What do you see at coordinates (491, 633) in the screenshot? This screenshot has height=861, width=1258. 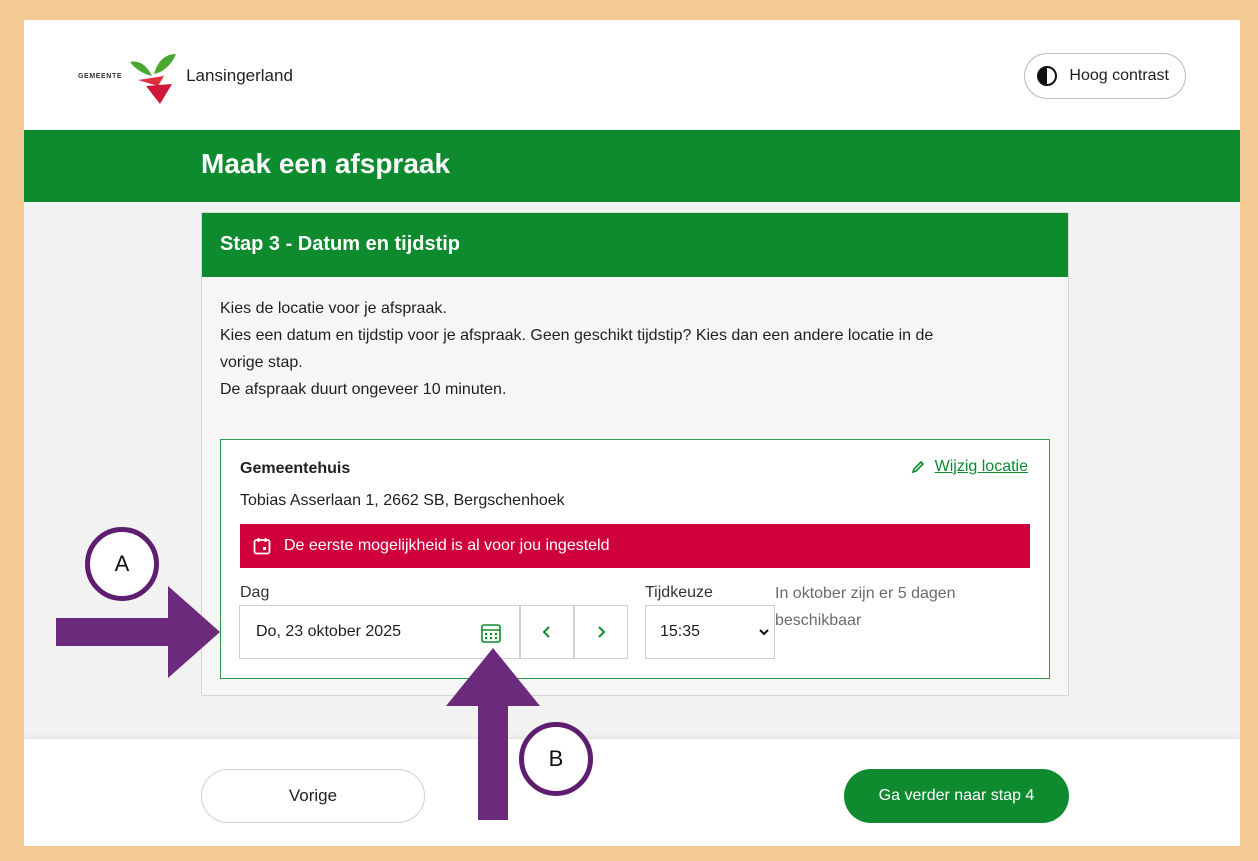 I see `calendar-picker-icon` at bounding box center [491, 633].